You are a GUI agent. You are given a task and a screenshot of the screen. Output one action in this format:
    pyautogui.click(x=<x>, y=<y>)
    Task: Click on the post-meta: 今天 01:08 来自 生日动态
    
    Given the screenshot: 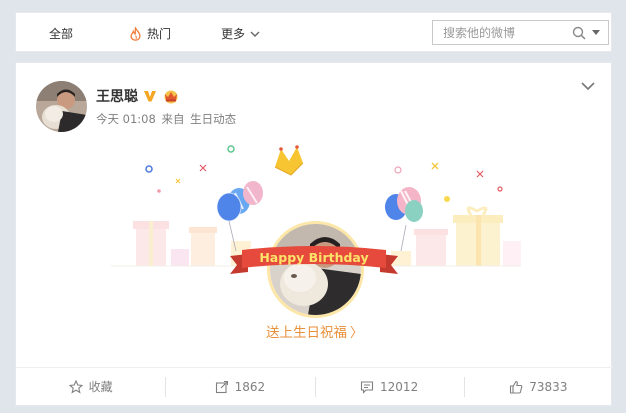 What is the action you would take?
    pyautogui.click(x=167, y=119)
    